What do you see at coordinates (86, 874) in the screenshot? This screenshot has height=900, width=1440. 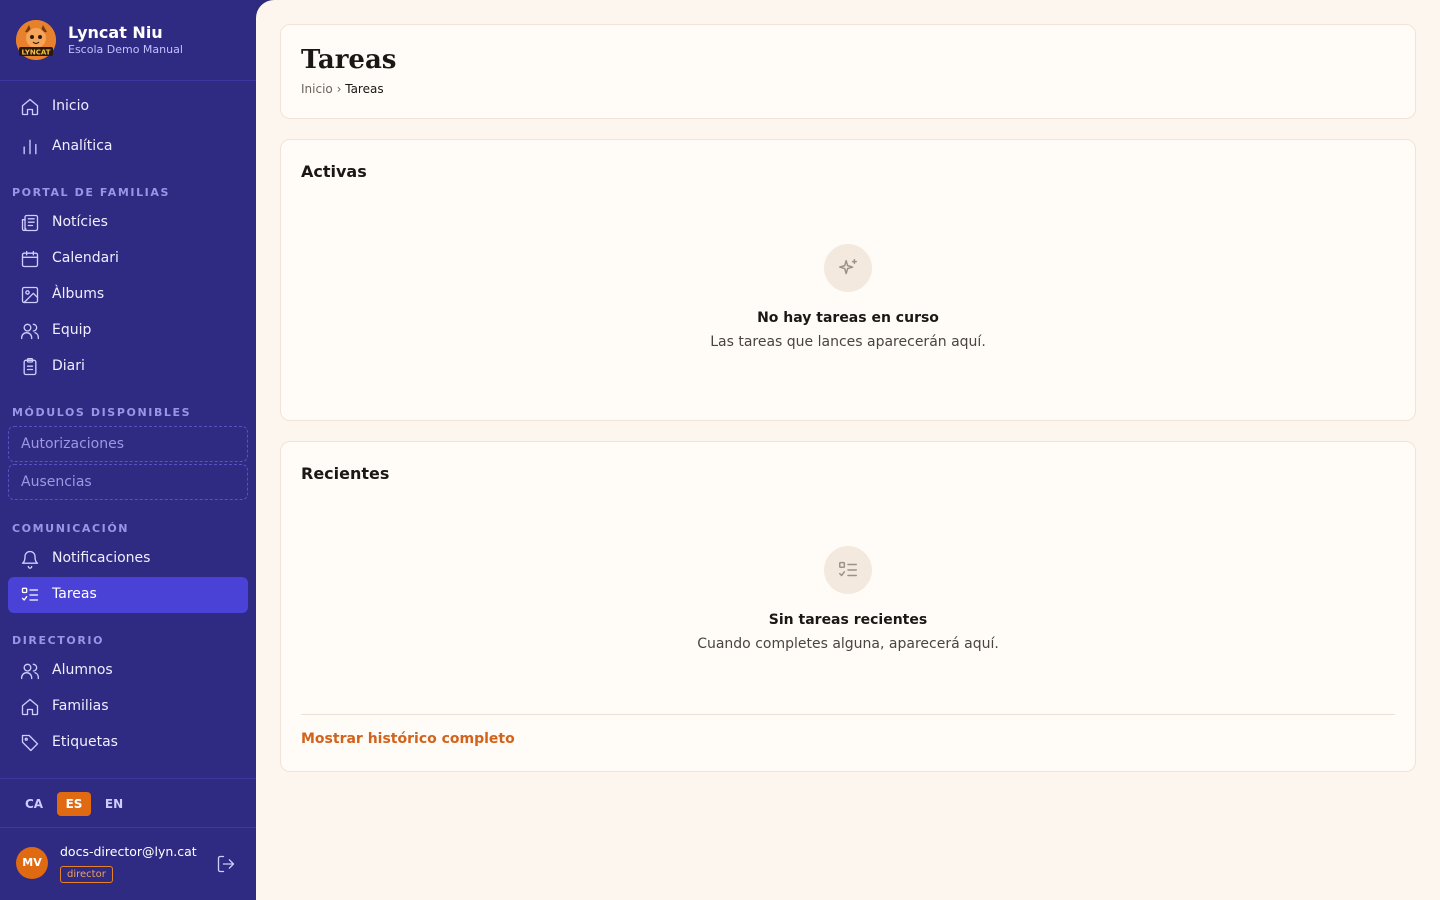 I see `user-role-badge: director` at bounding box center [86, 874].